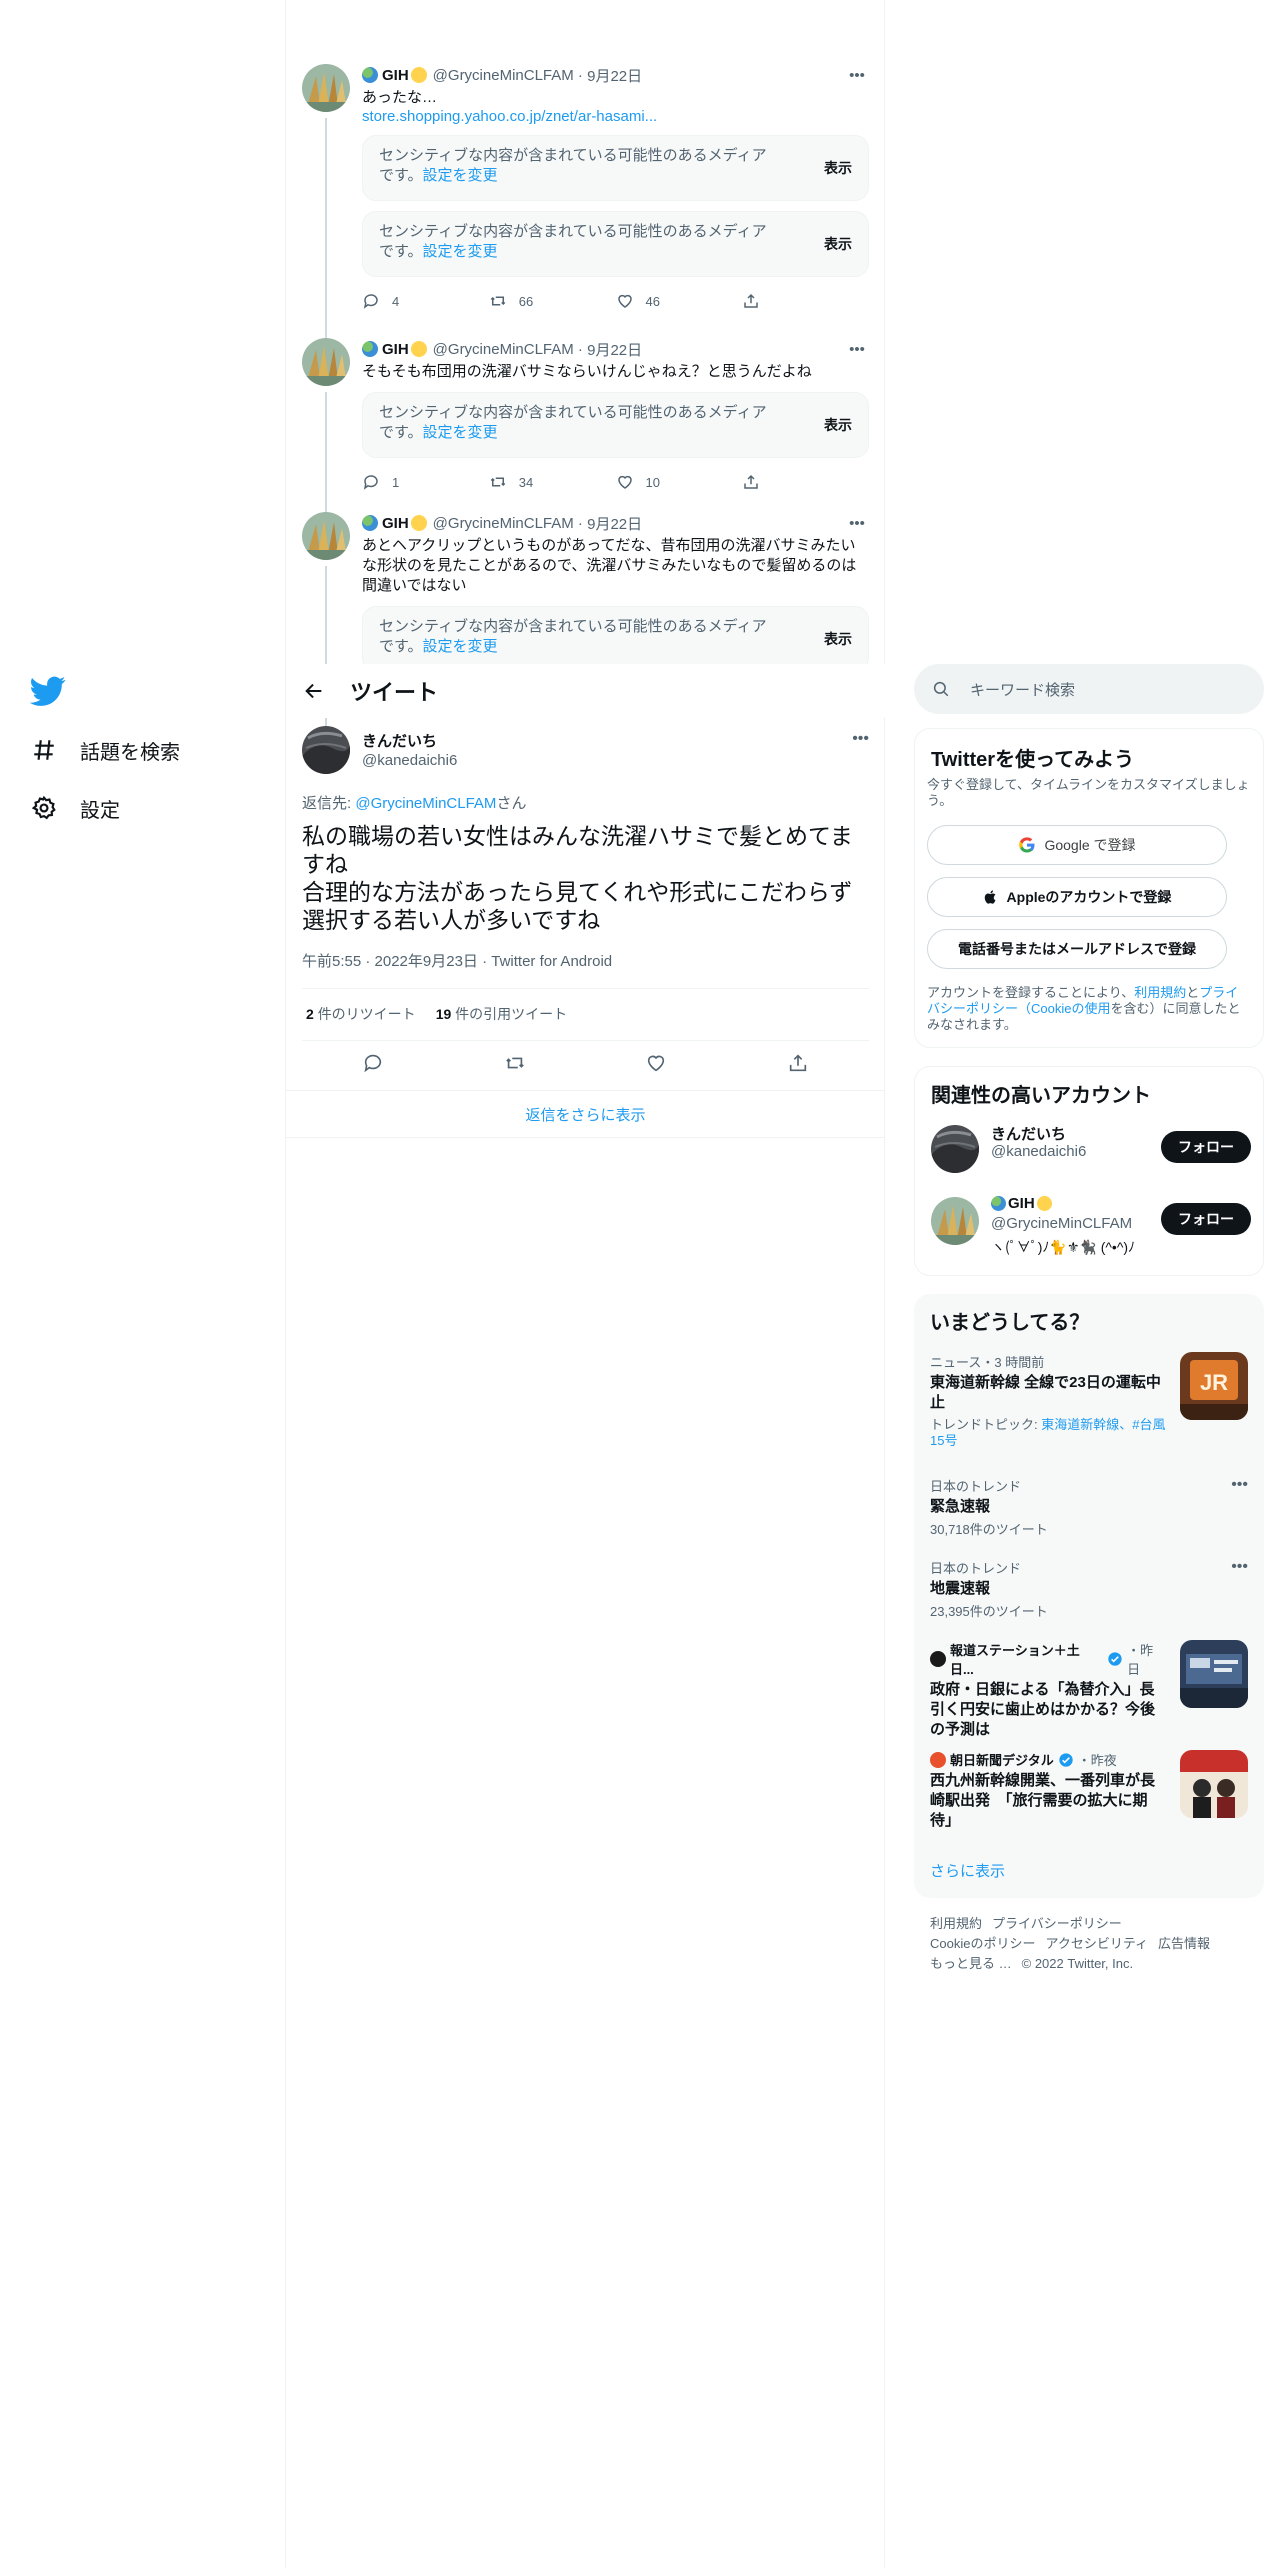  What do you see at coordinates (75, 808) in the screenshot?
I see `nav-settings: 設定` at bounding box center [75, 808].